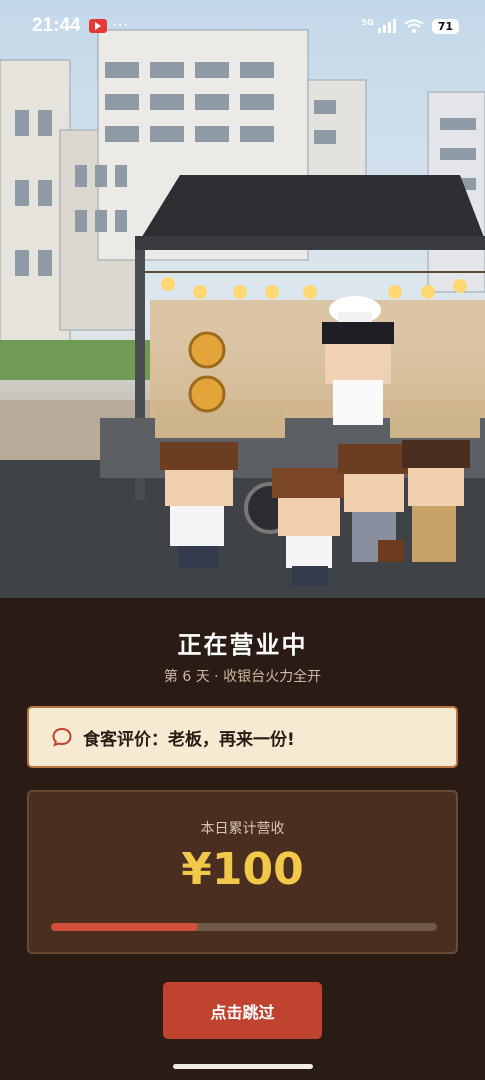 The width and height of the screenshot is (485, 1080). What do you see at coordinates (242, 829) in the screenshot?
I see `revenue-label: 本日累计营收` at bounding box center [242, 829].